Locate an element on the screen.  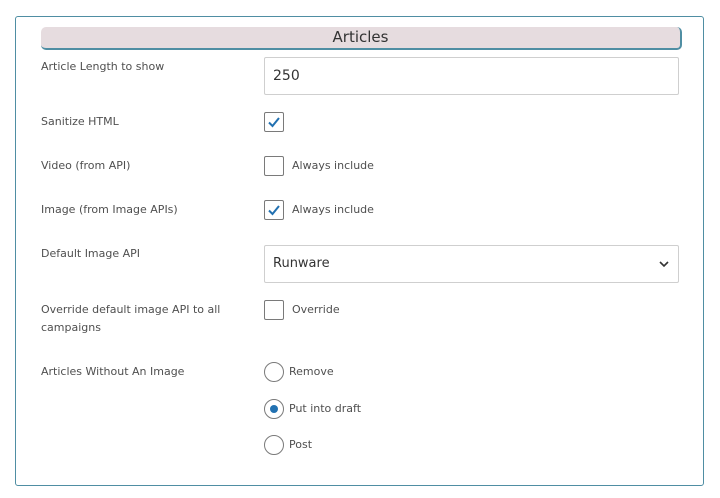
image-checkbox is located at coordinates (274, 210).